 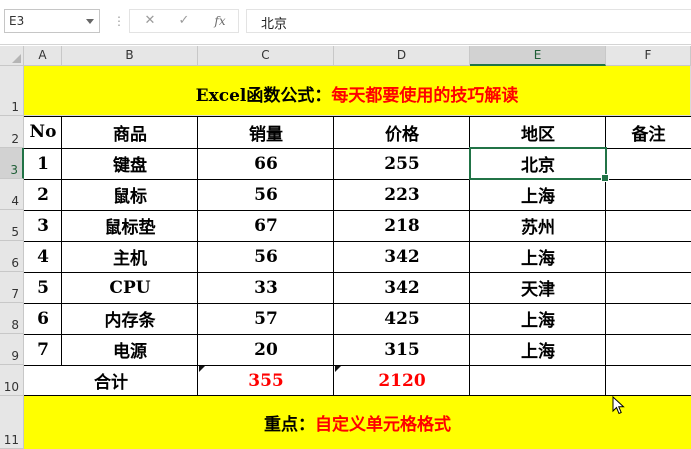 What do you see at coordinates (43, 194) in the screenshot?
I see `table-cell-no: 2` at bounding box center [43, 194].